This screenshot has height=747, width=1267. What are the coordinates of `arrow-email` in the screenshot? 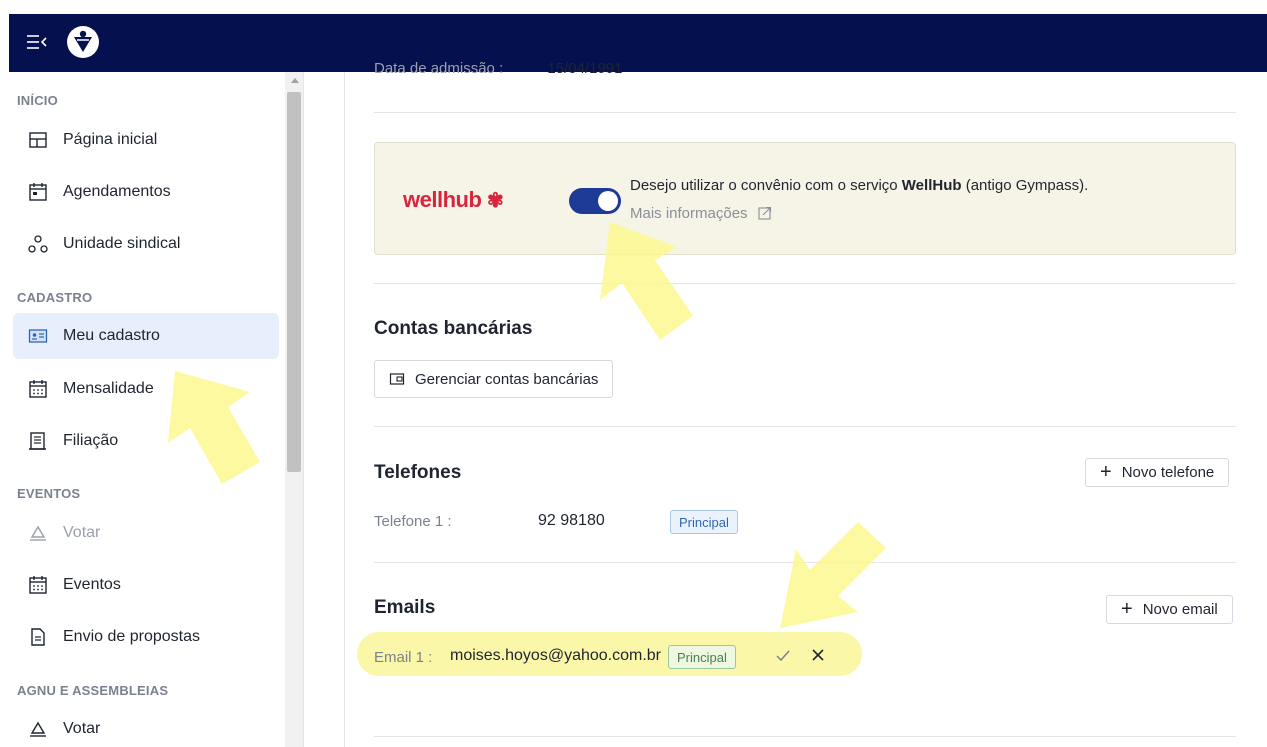 It's located at (833, 575).